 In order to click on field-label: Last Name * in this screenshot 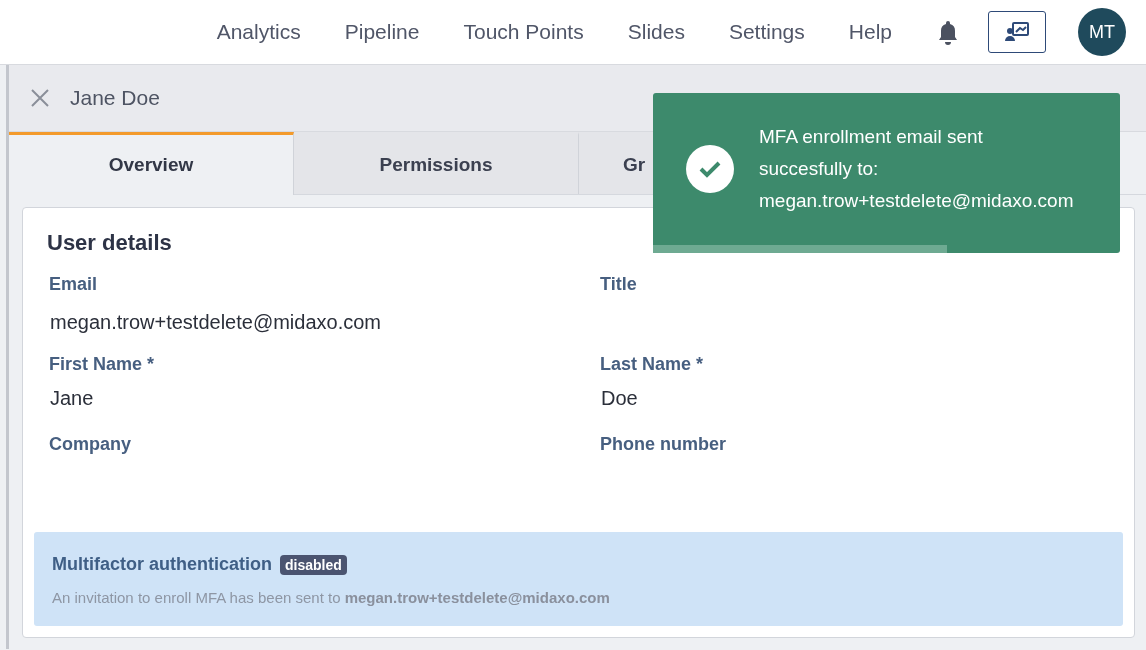, I will do `click(652, 364)`.